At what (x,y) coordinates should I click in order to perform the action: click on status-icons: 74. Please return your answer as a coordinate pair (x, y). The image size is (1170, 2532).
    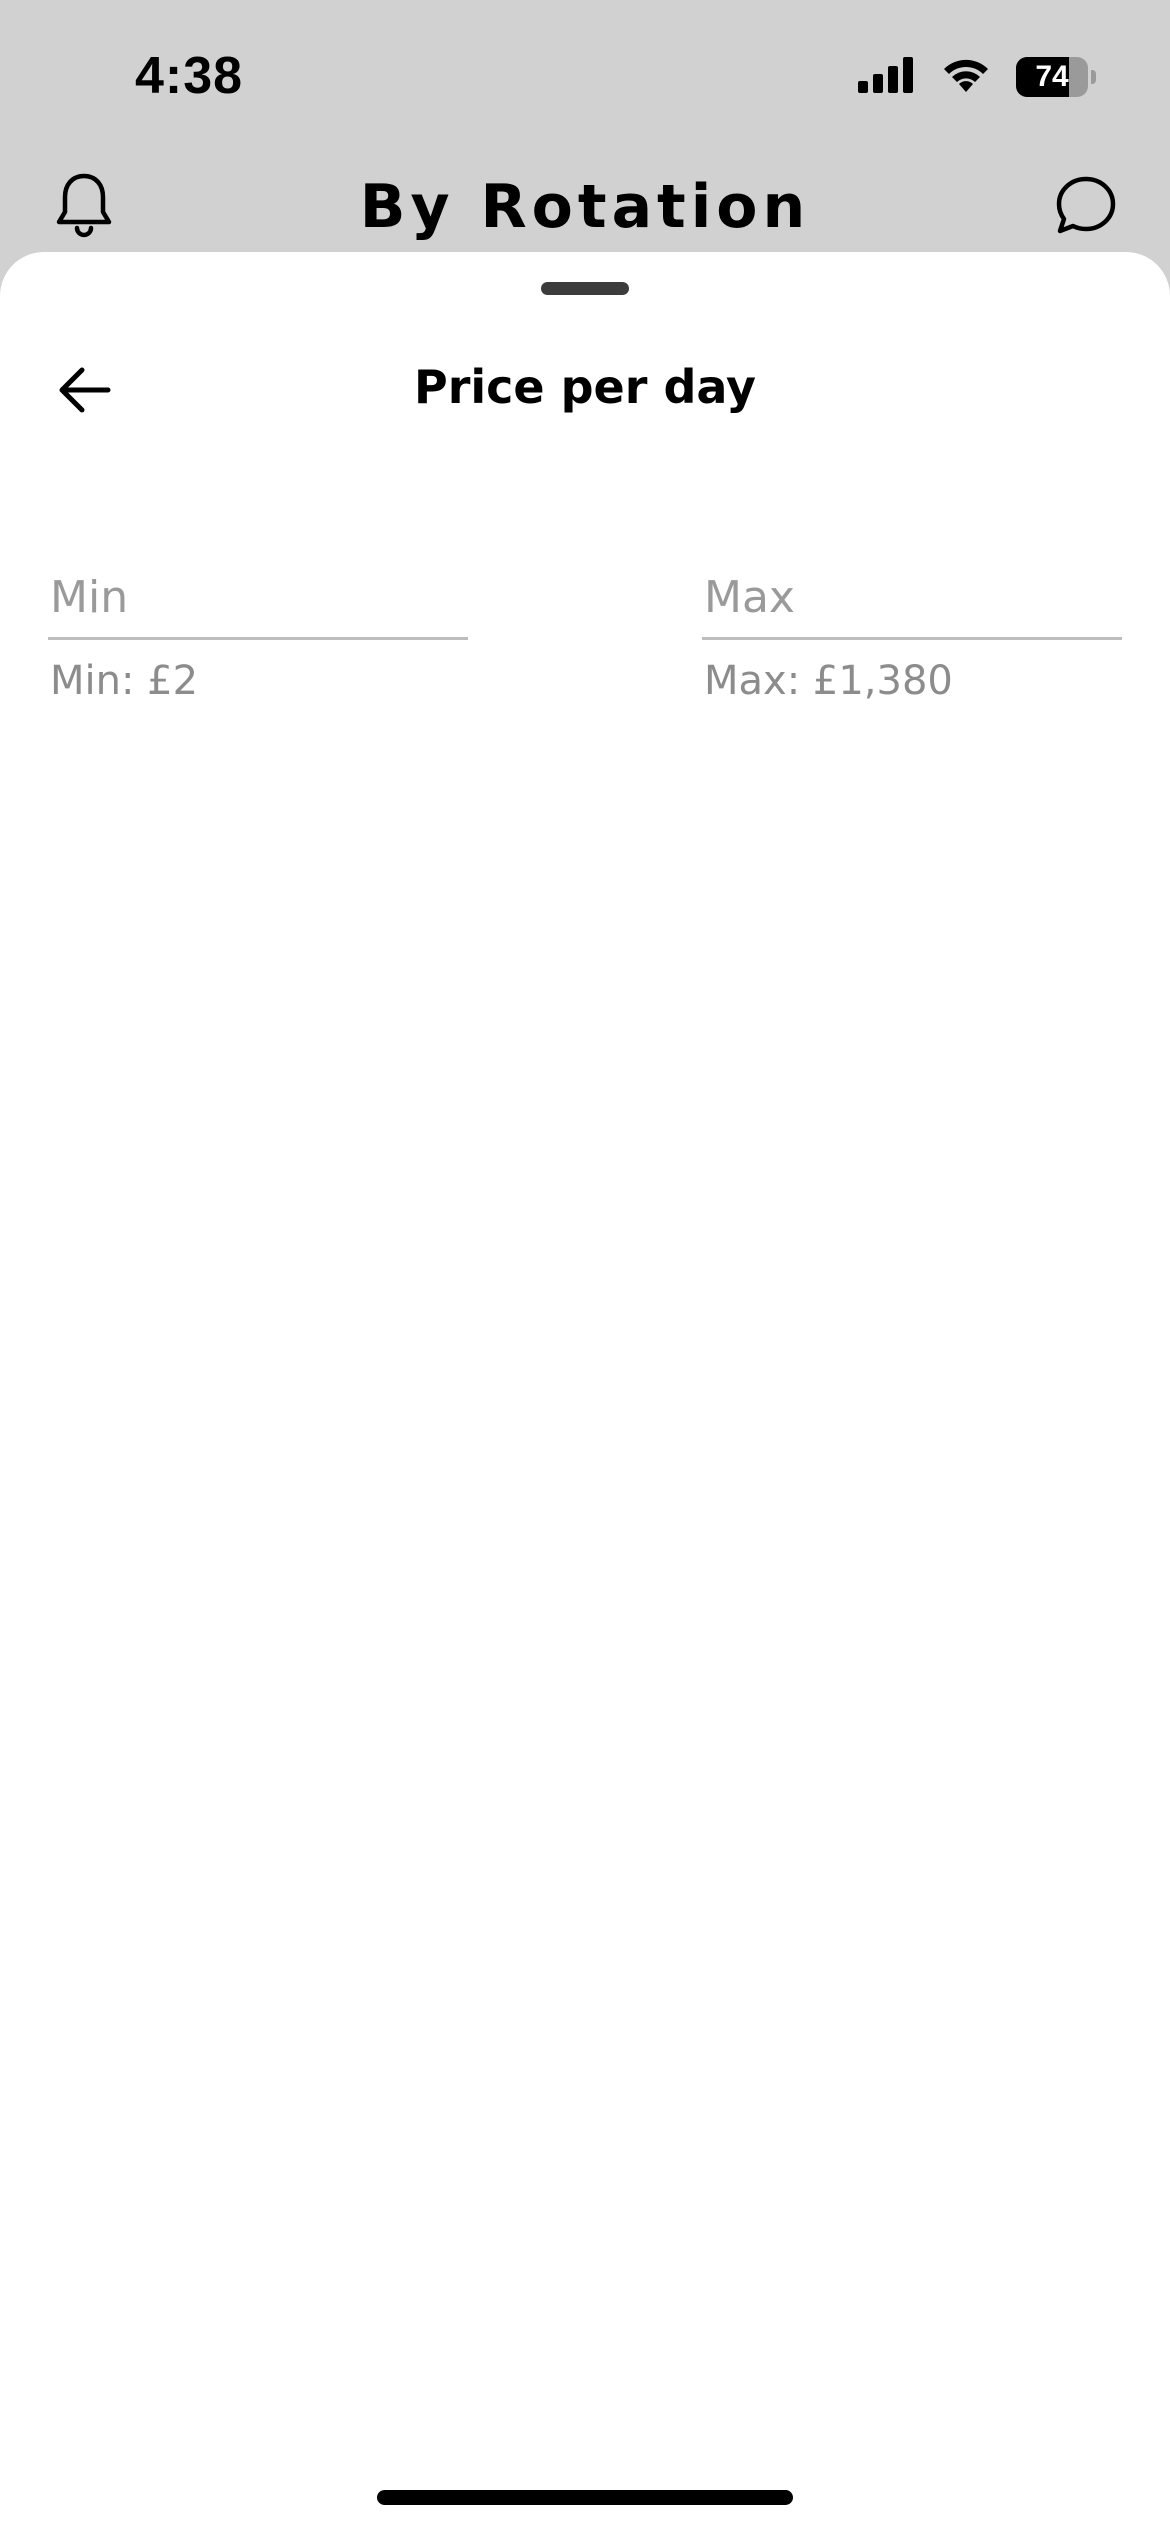
    Looking at the image, I should click on (977, 77).